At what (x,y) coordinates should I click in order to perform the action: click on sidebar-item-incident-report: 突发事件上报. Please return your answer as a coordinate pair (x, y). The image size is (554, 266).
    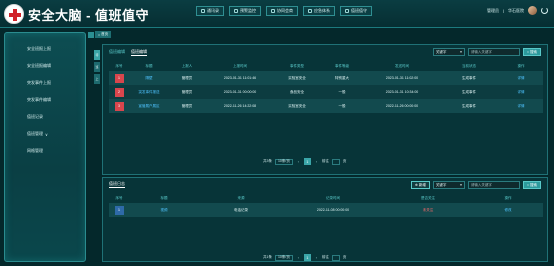
    Looking at the image, I should click on (46, 83).